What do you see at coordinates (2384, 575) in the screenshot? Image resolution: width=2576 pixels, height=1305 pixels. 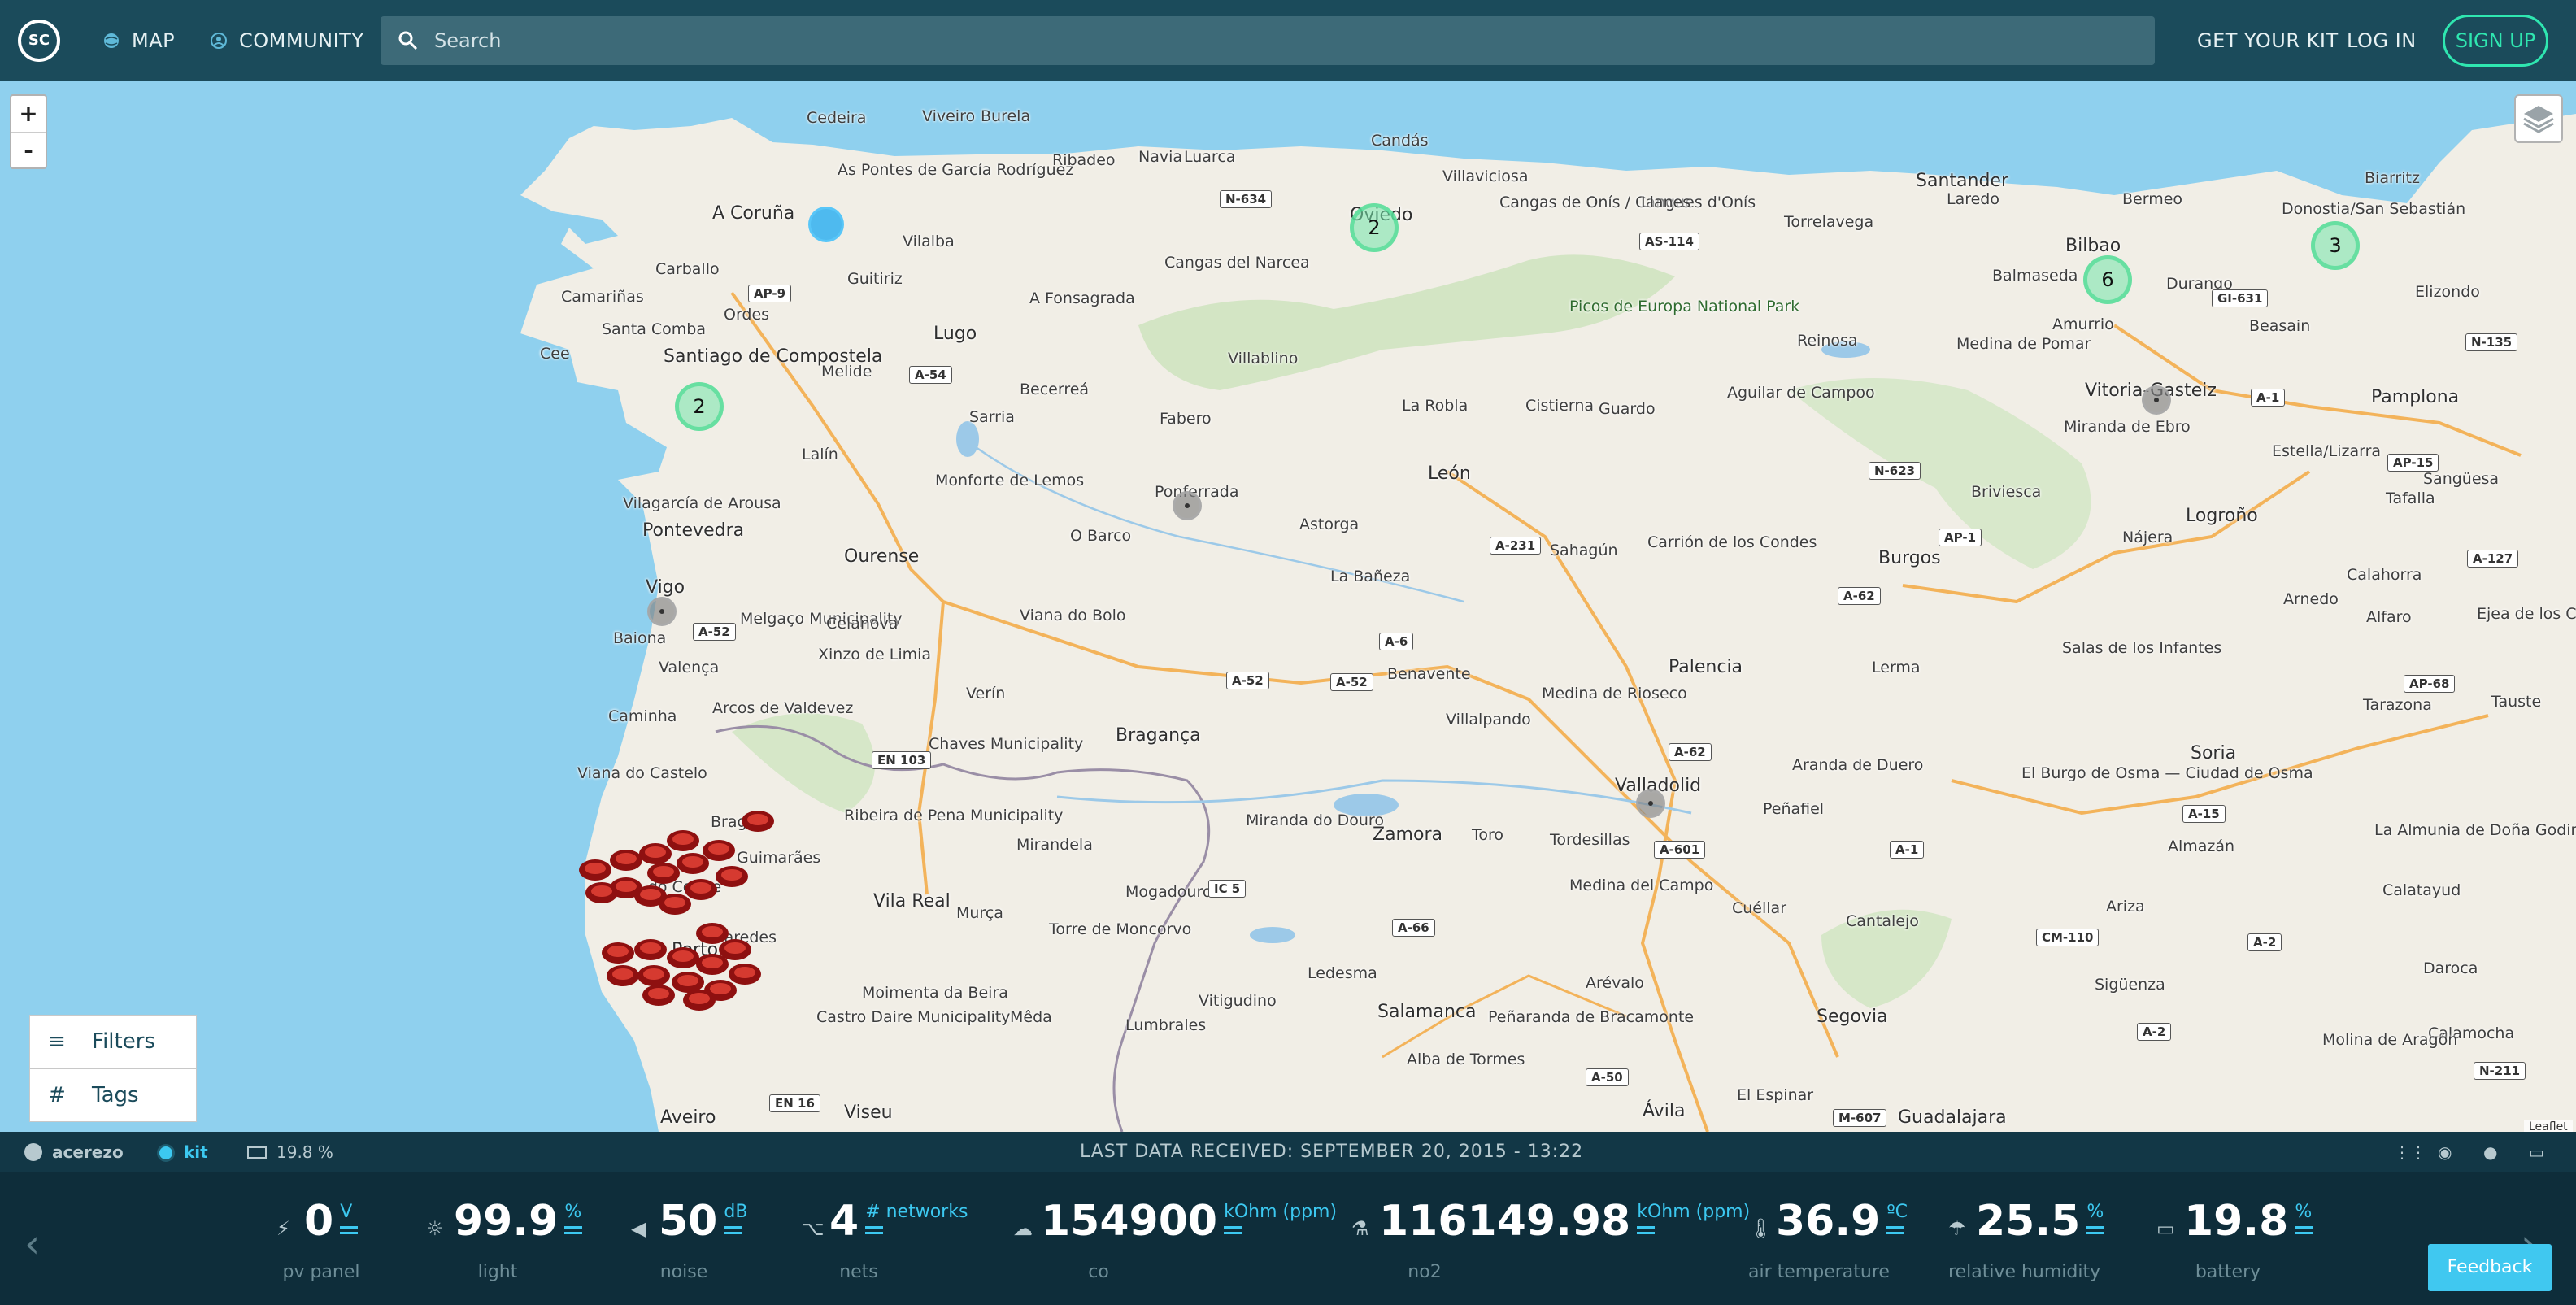 I see `map-place: Calahorra` at bounding box center [2384, 575].